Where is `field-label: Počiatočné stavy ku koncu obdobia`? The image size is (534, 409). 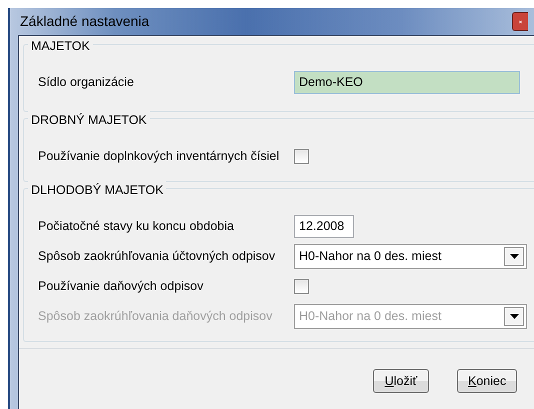
field-label: Počiatočné stavy ku koncu obdobia is located at coordinates (136, 226).